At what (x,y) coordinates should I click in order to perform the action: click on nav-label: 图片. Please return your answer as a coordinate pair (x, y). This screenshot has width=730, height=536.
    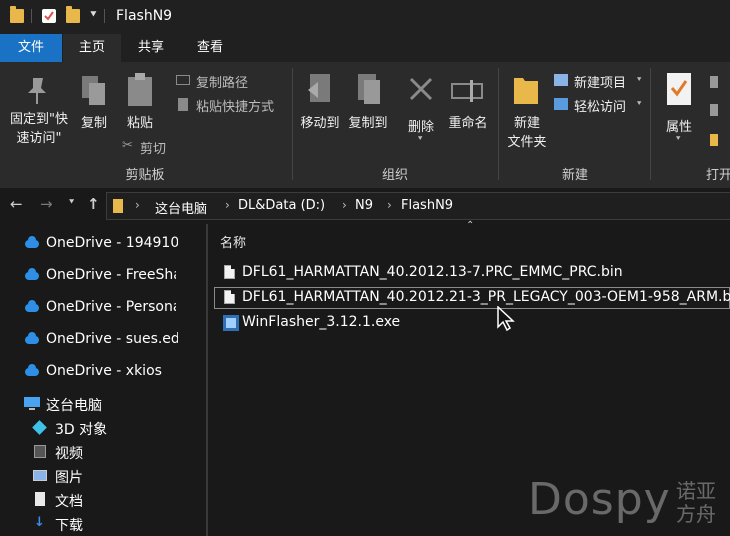
    Looking at the image, I should click on (69, 478).